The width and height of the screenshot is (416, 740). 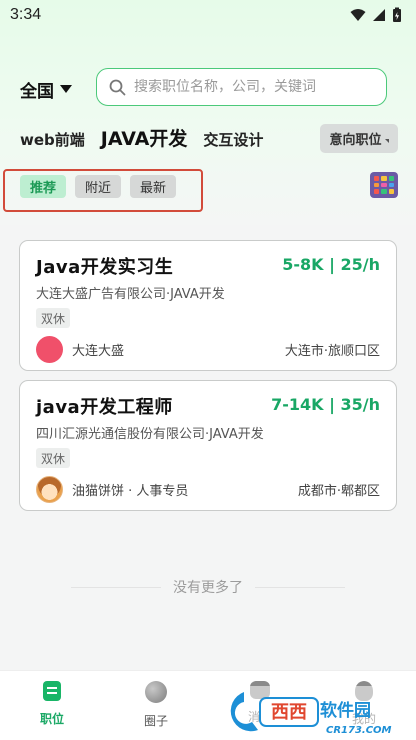 I want to click on job-title: java开发工程师, so click(x=104, y=407).